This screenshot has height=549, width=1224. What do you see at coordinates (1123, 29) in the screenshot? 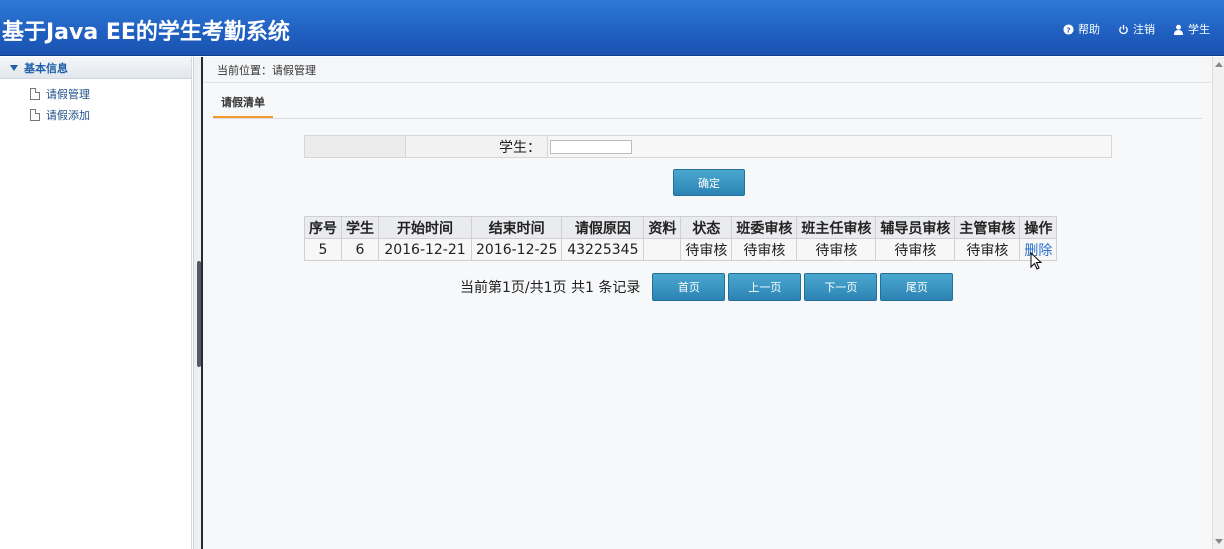
I see `power-icon` at bounding box center [1123, 29].